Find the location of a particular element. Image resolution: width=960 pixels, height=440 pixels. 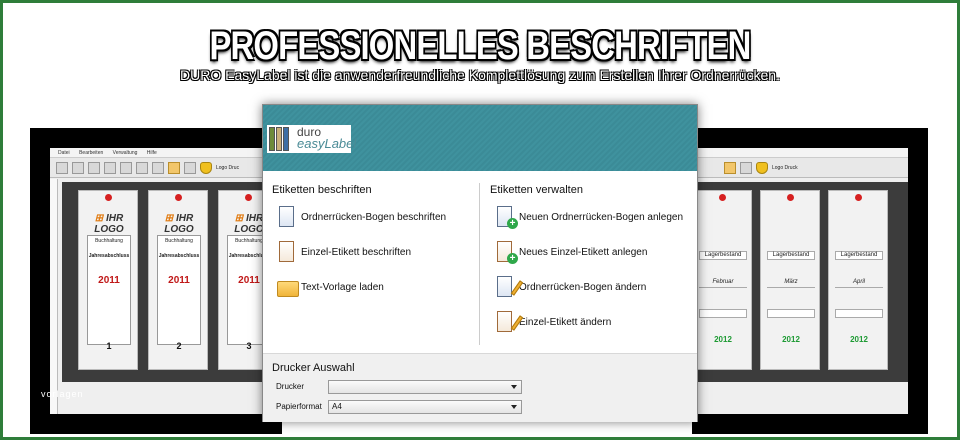

printer-select is located at coordinates (425, 387).